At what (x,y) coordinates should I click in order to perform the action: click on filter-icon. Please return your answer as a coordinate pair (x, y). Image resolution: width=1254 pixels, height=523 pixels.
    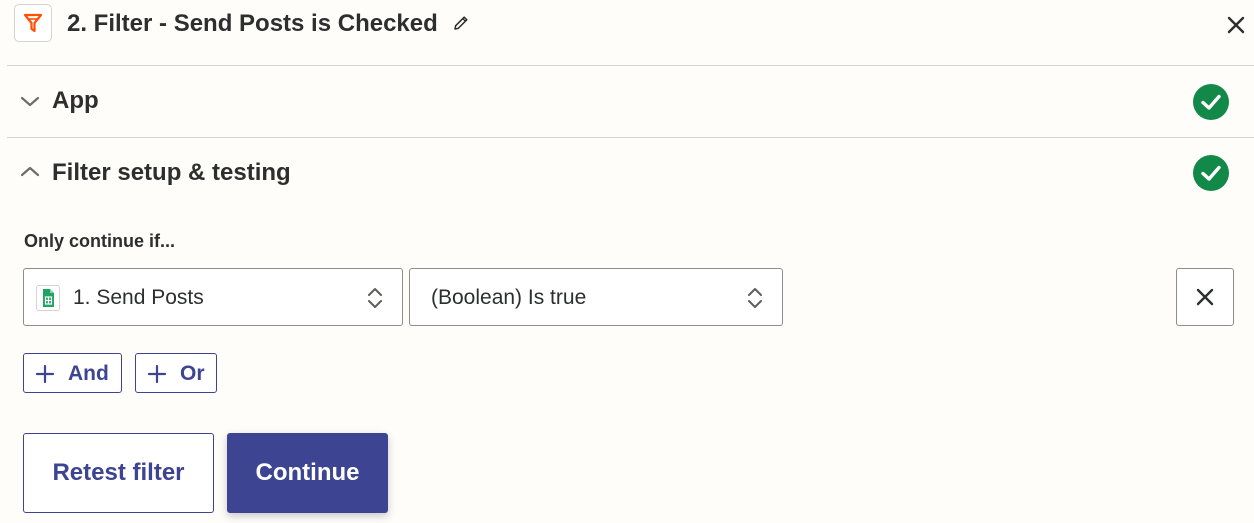
    Looking at the image, I should click on (33, 23).